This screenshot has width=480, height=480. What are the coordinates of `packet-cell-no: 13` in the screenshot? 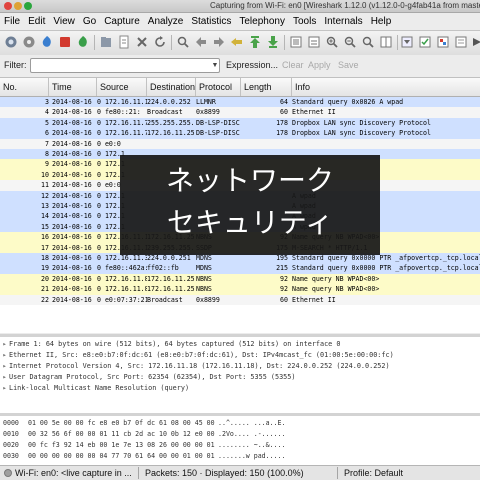 It's located at (45, 206).